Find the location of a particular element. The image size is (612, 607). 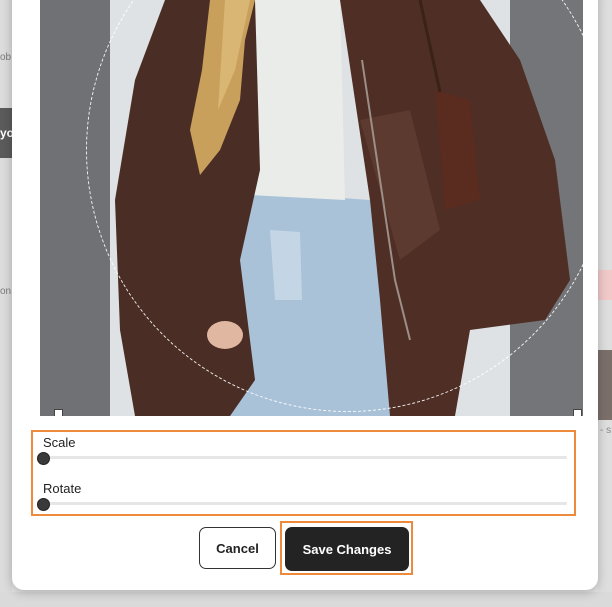

save-changes-button: Save Changes is located at coordinates (347, 549).